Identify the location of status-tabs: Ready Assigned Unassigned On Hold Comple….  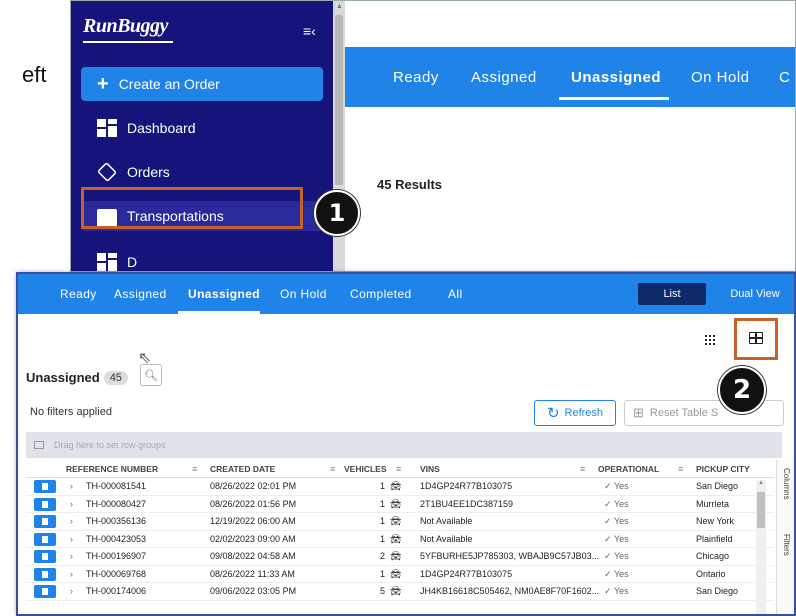
(406, 294).